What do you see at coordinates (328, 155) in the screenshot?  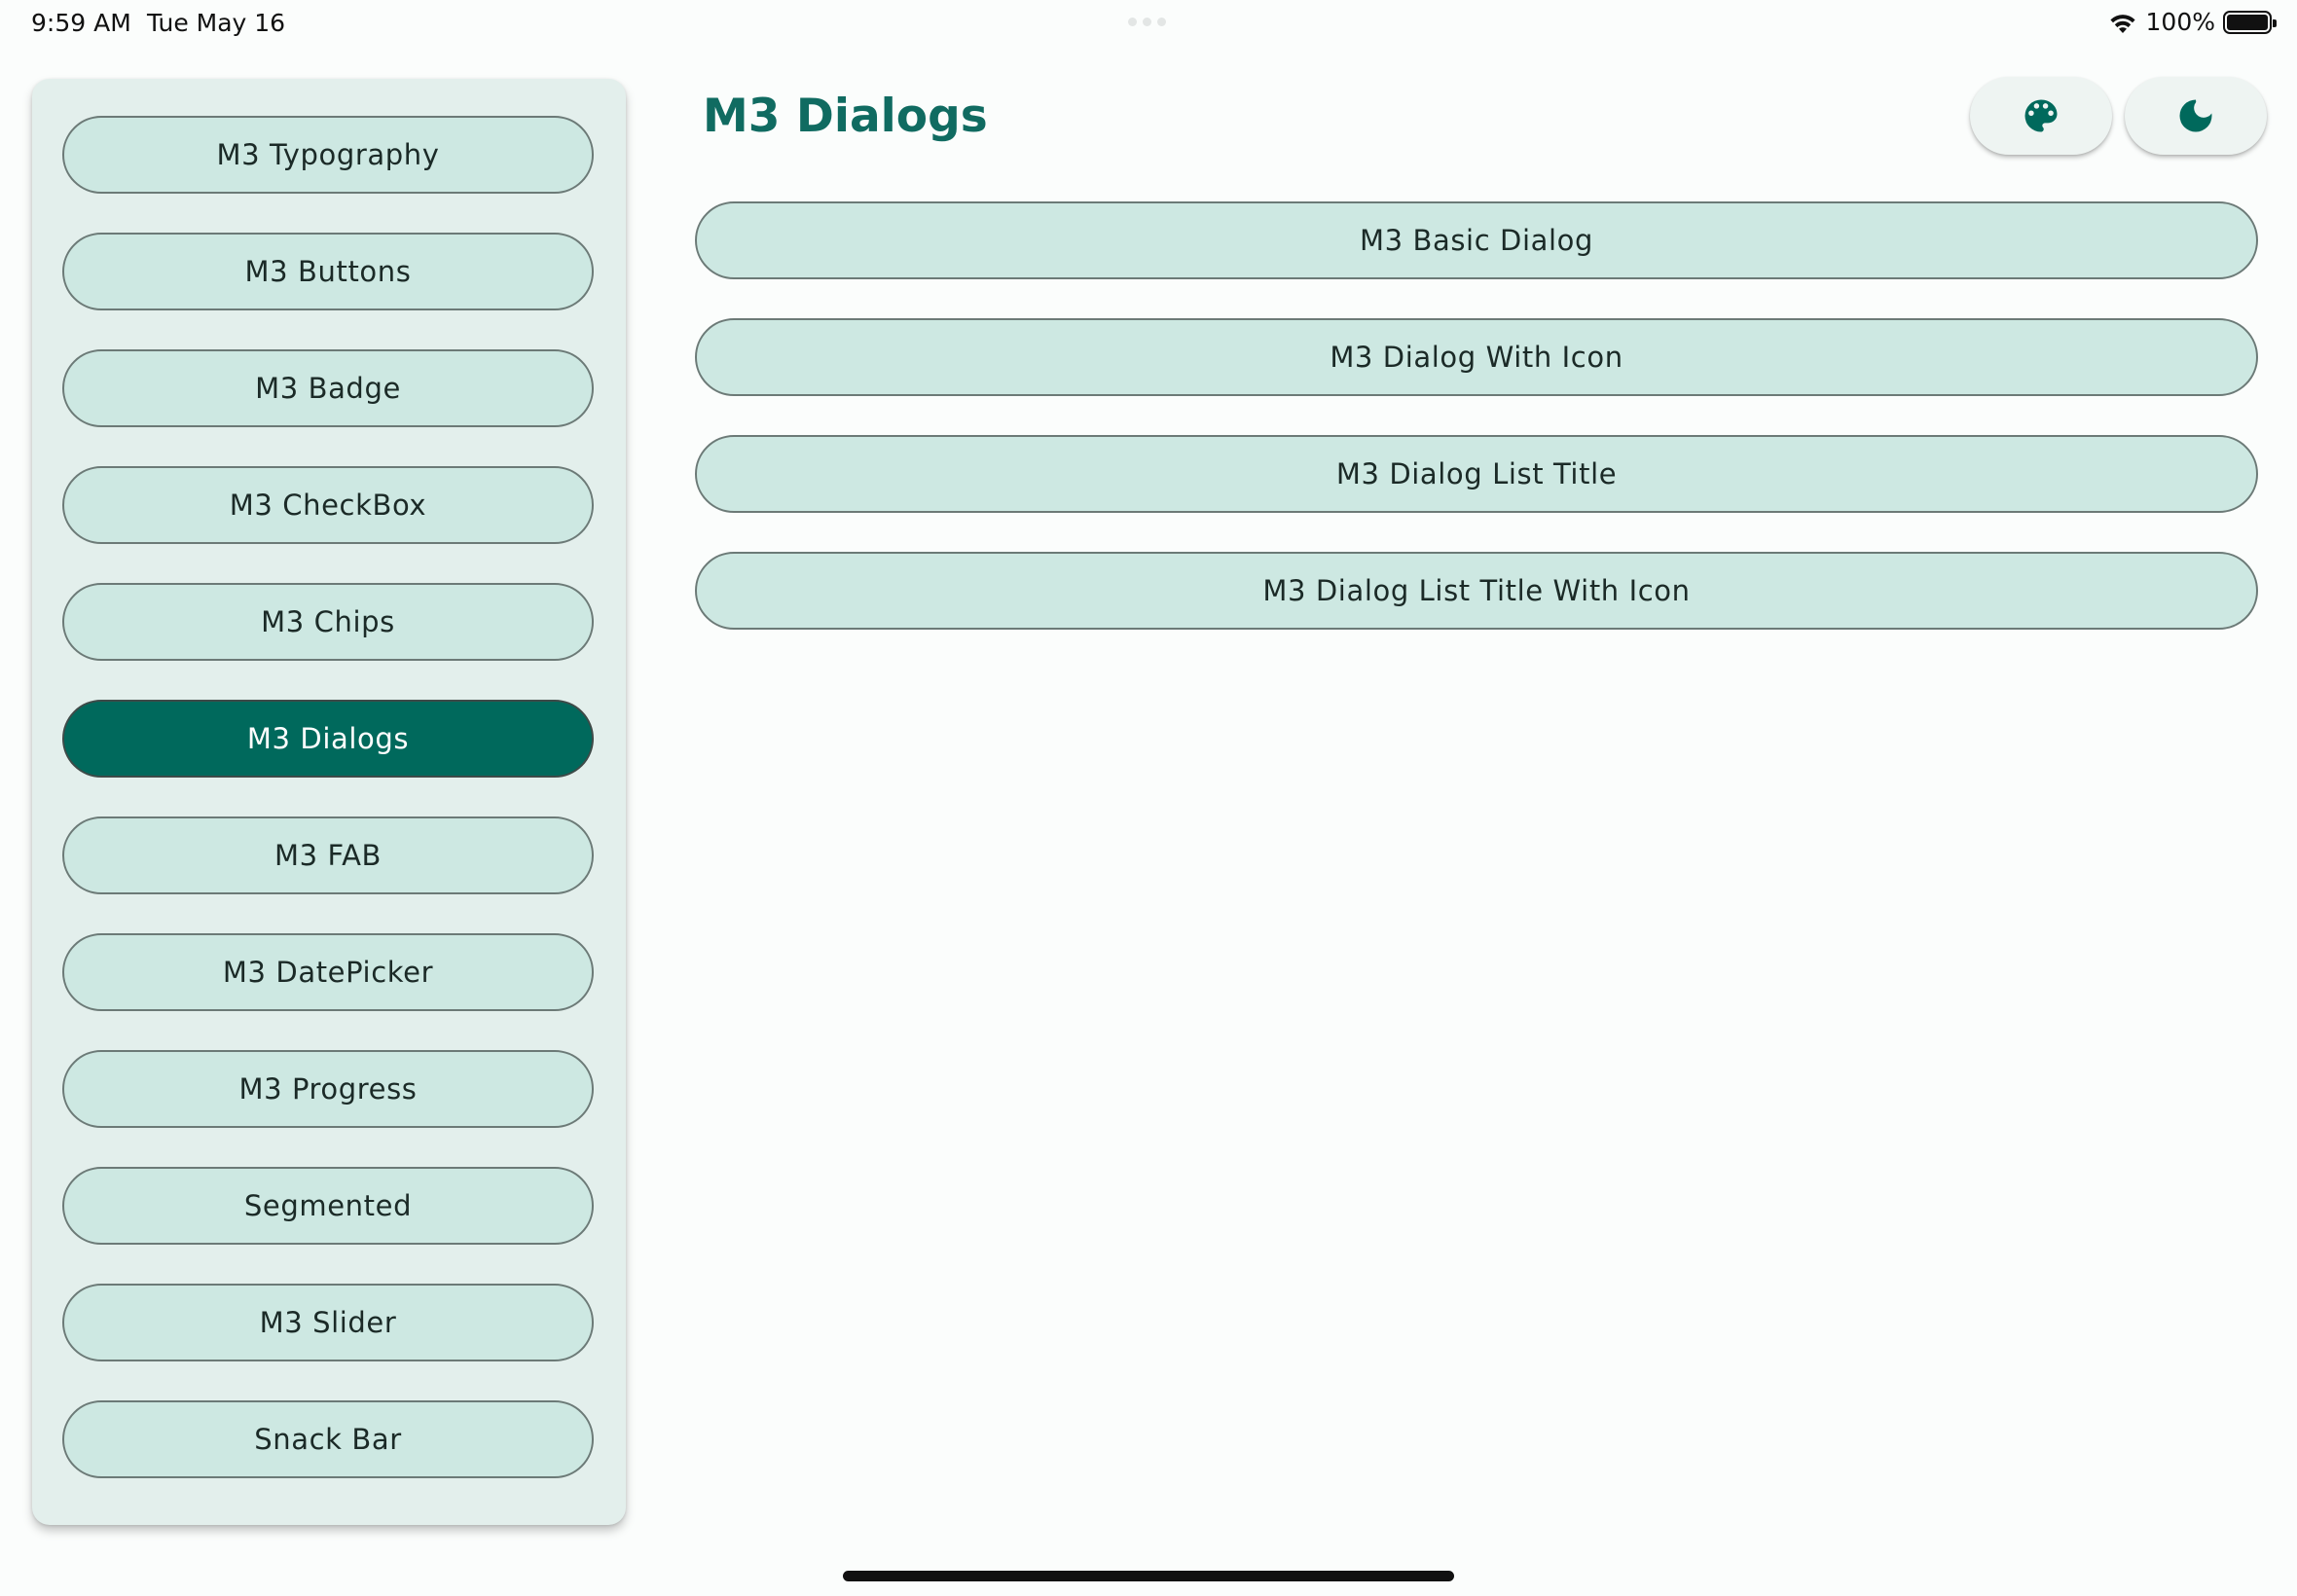 I see `sidebar-item-m3-typography: M3 Typography` at bounding box center [328, 155].